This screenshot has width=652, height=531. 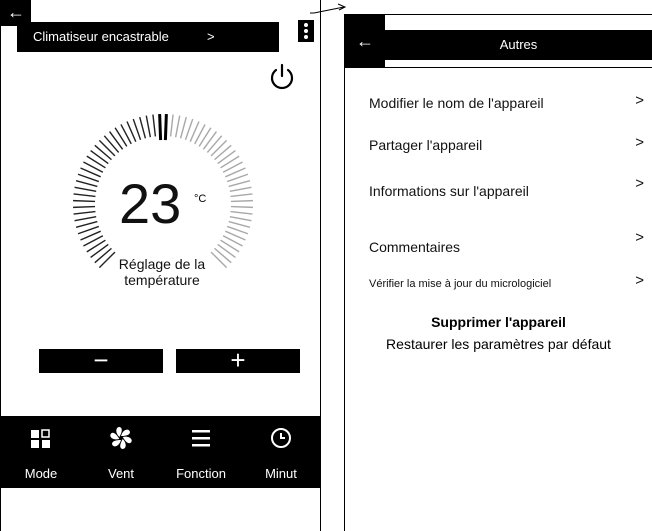 What do you see at coordinates (498, 344) in the screenshot?
I see `restore-defaults-button: Restaurer les paramètres par défaut` at bounding box center [498, 344].